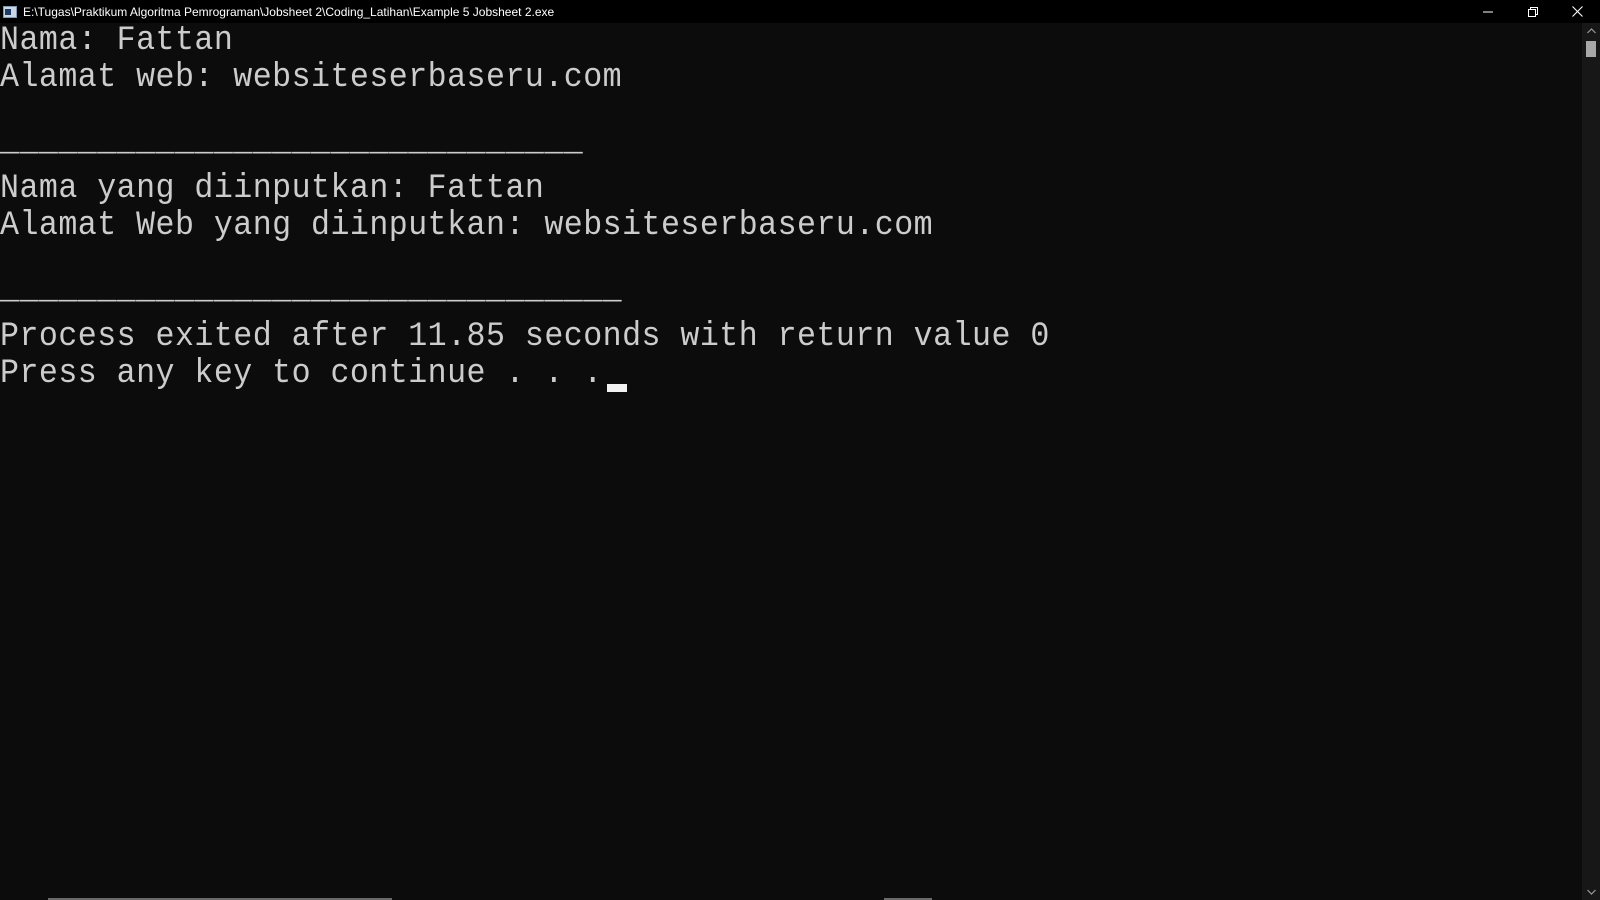  I want to click on scrollbar-thumb, so click(1591, 49).